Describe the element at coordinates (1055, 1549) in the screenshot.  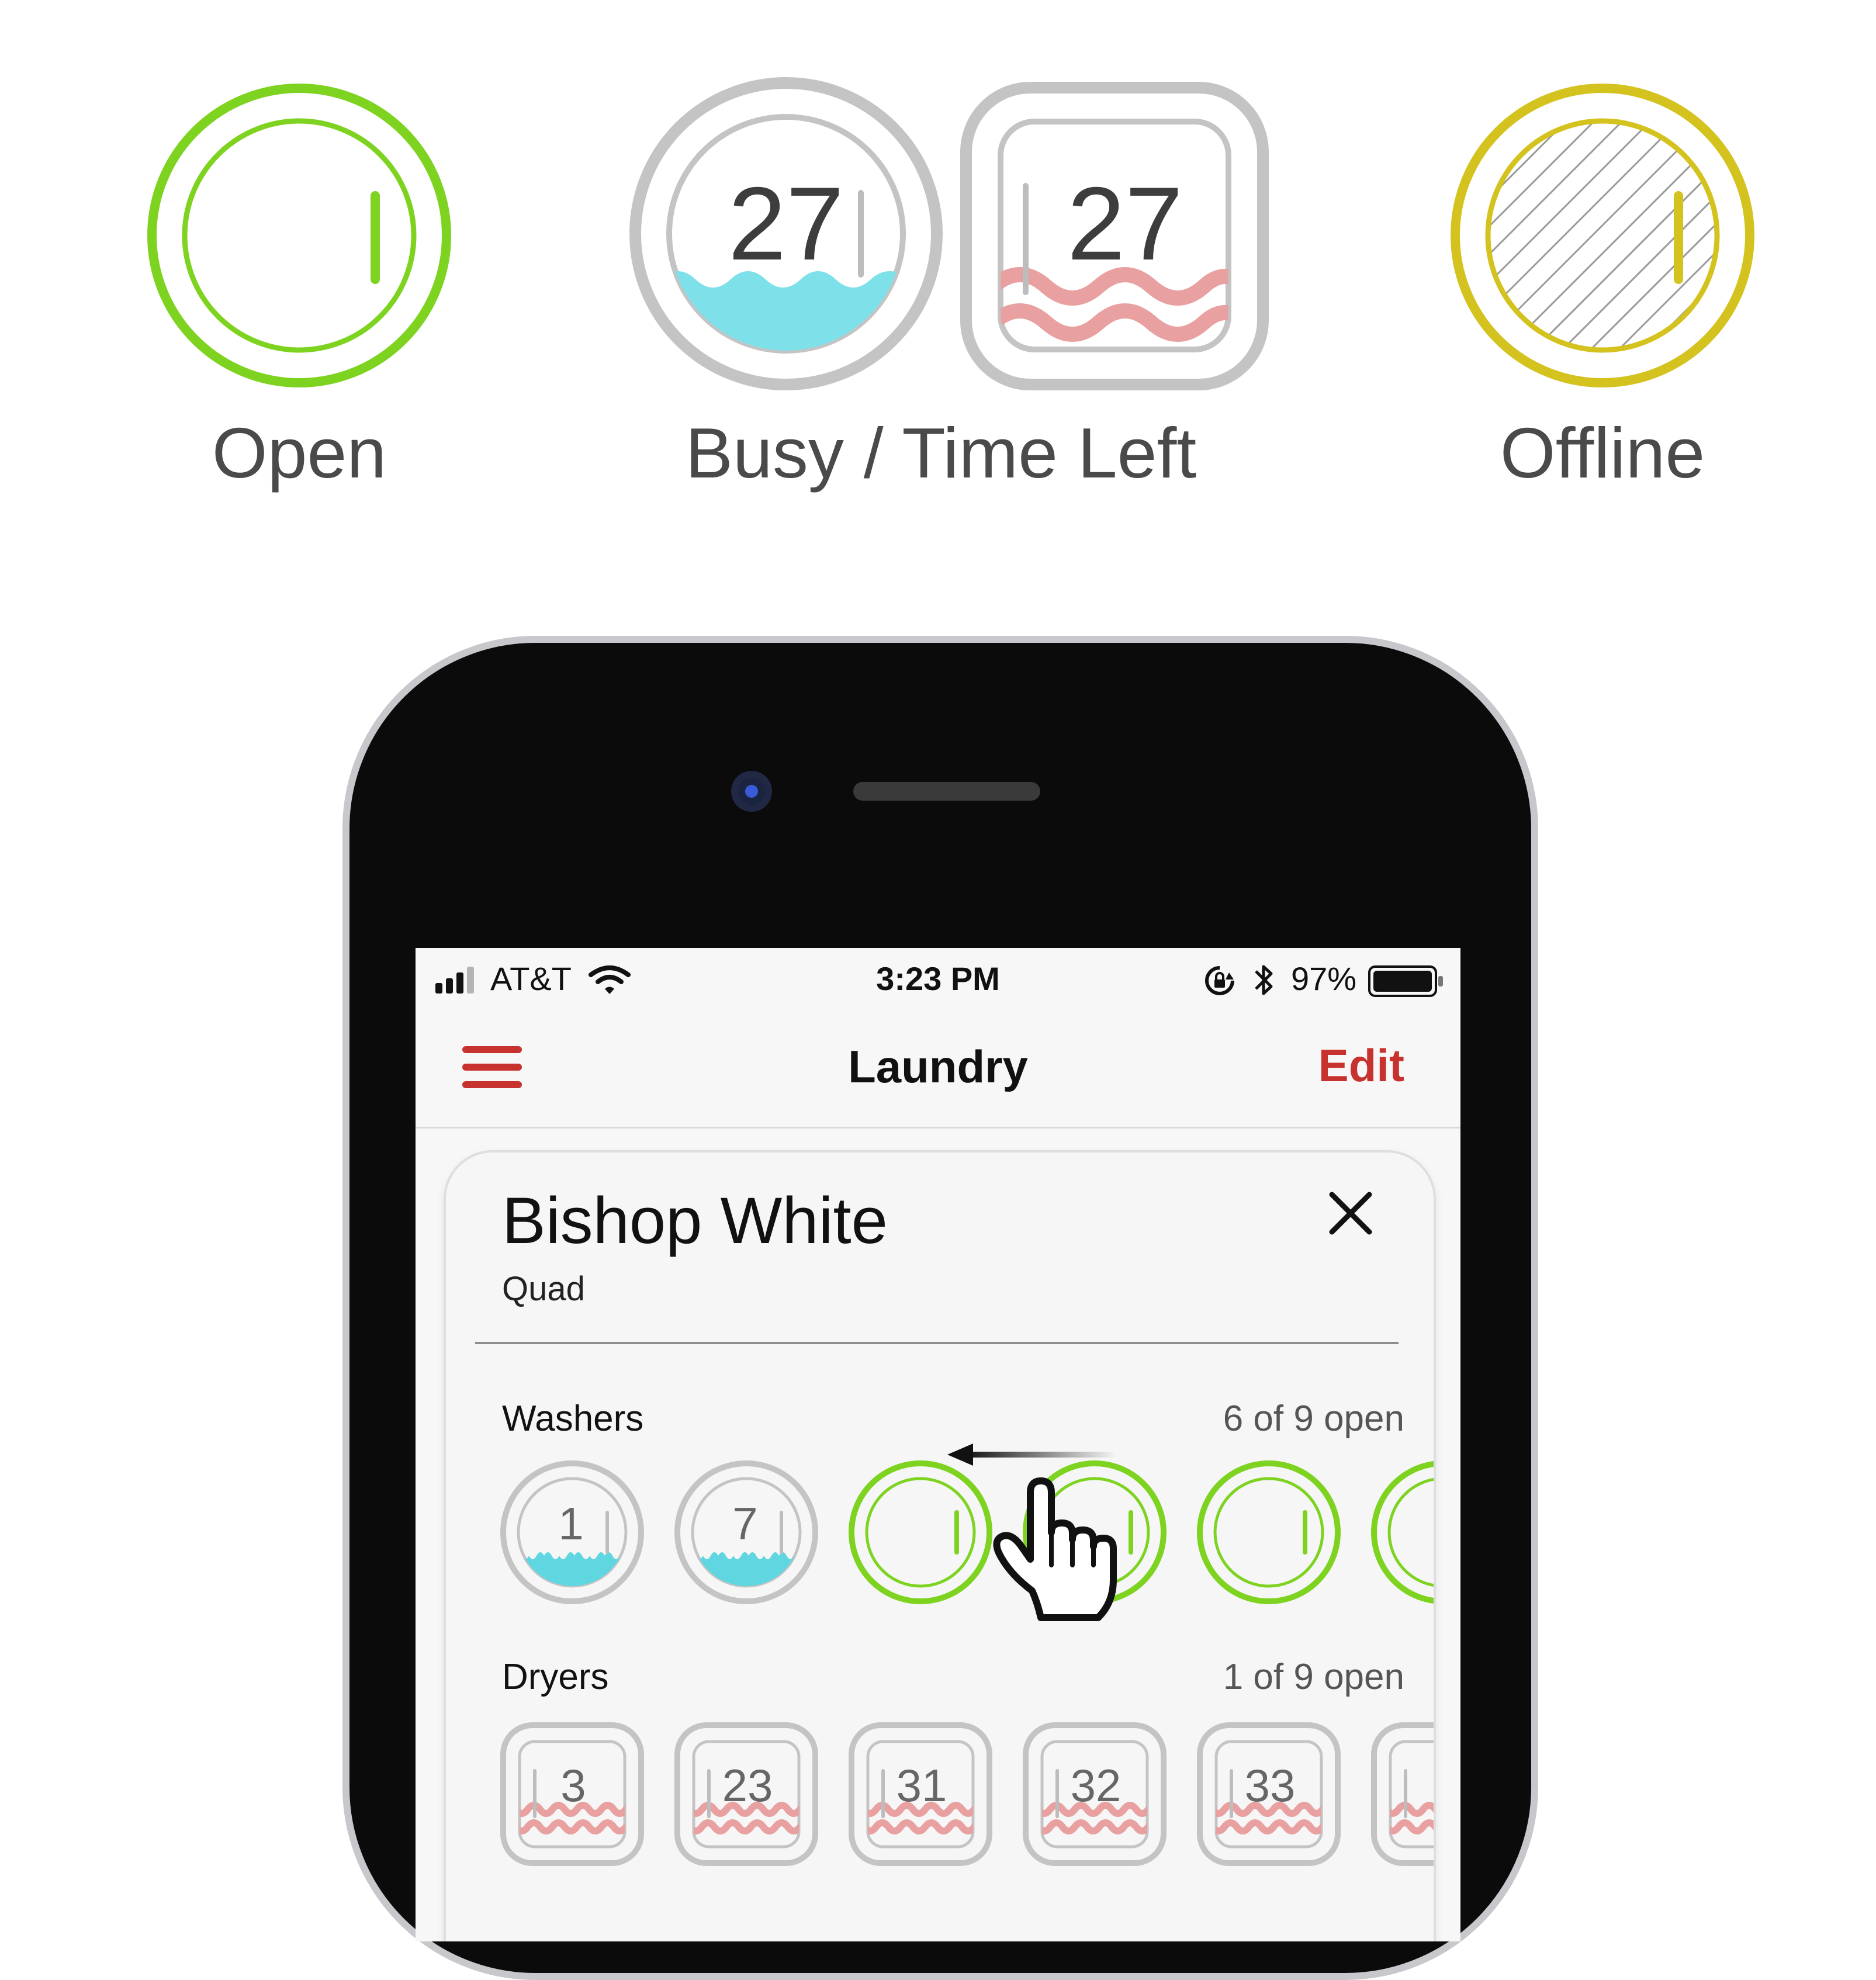
I see `hand-pointer-icon` at that location.